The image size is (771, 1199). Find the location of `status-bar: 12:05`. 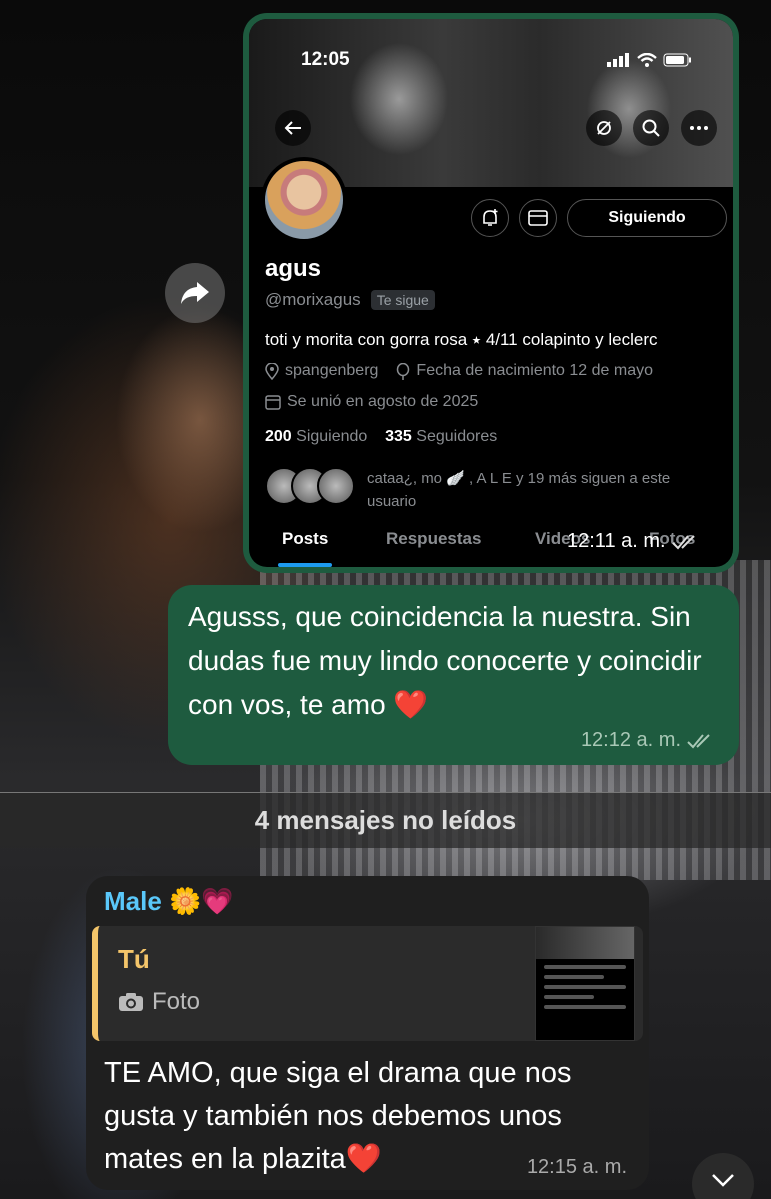

status-bar: 12:05 is located at coordinates (497, 60).